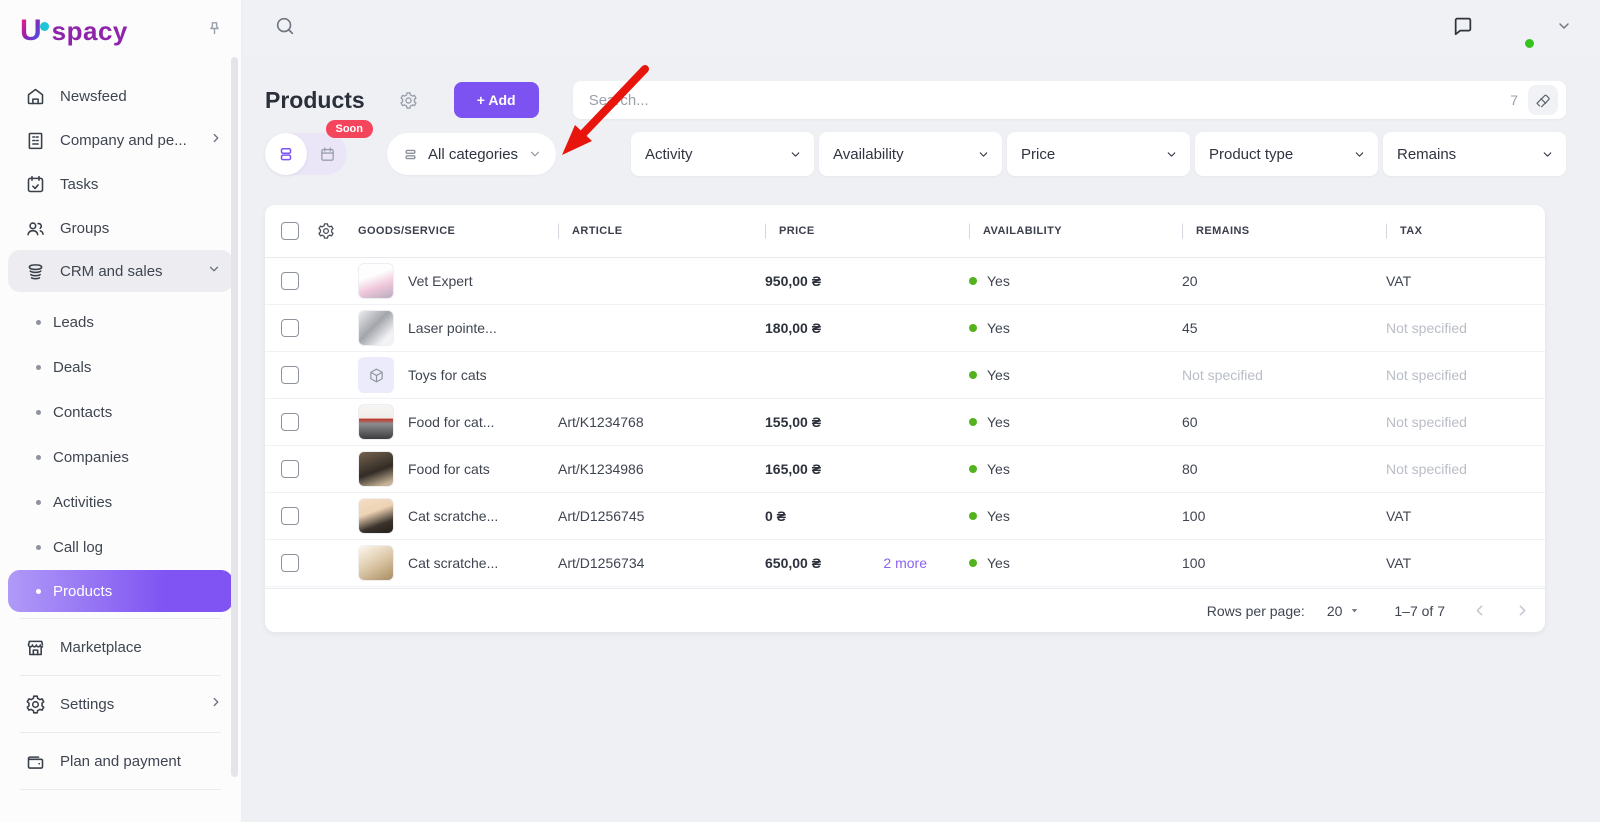 The width and height of the screenshot is (1600, 822). What do you see at coordinates (1522, 610) in the screenshot?
I see `next-page-button` at bounding box center [1522, 610].